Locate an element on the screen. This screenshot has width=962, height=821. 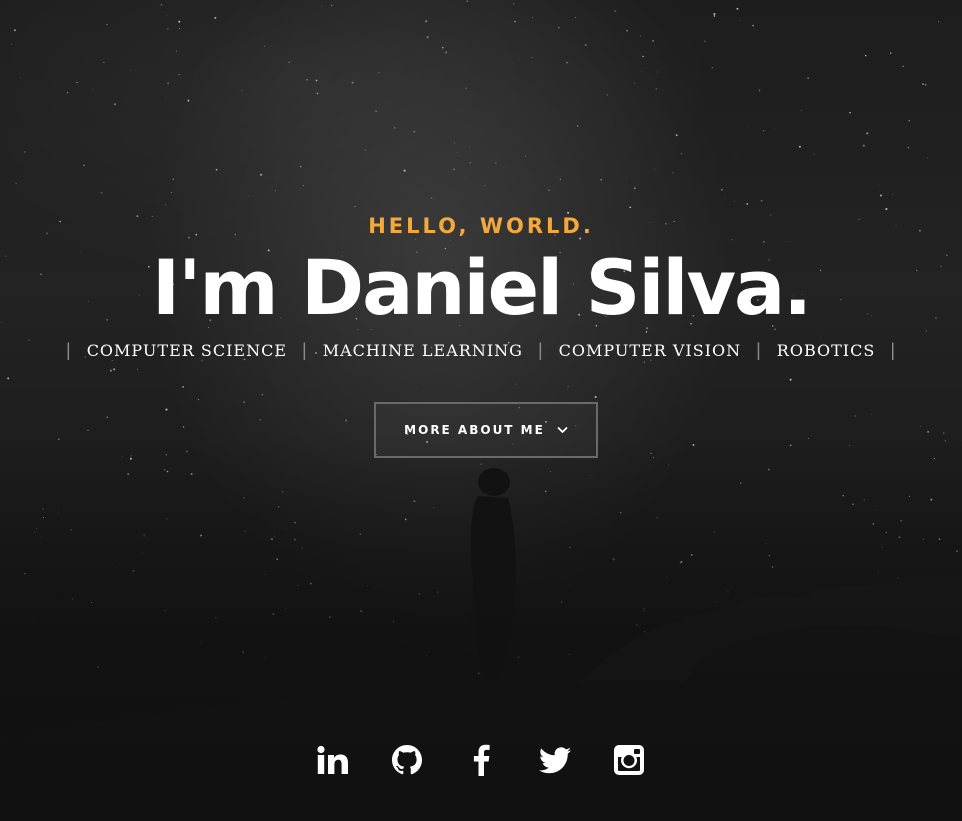
tag-item: COMPUTER SCIENCE is located at coordinates (187, 350).